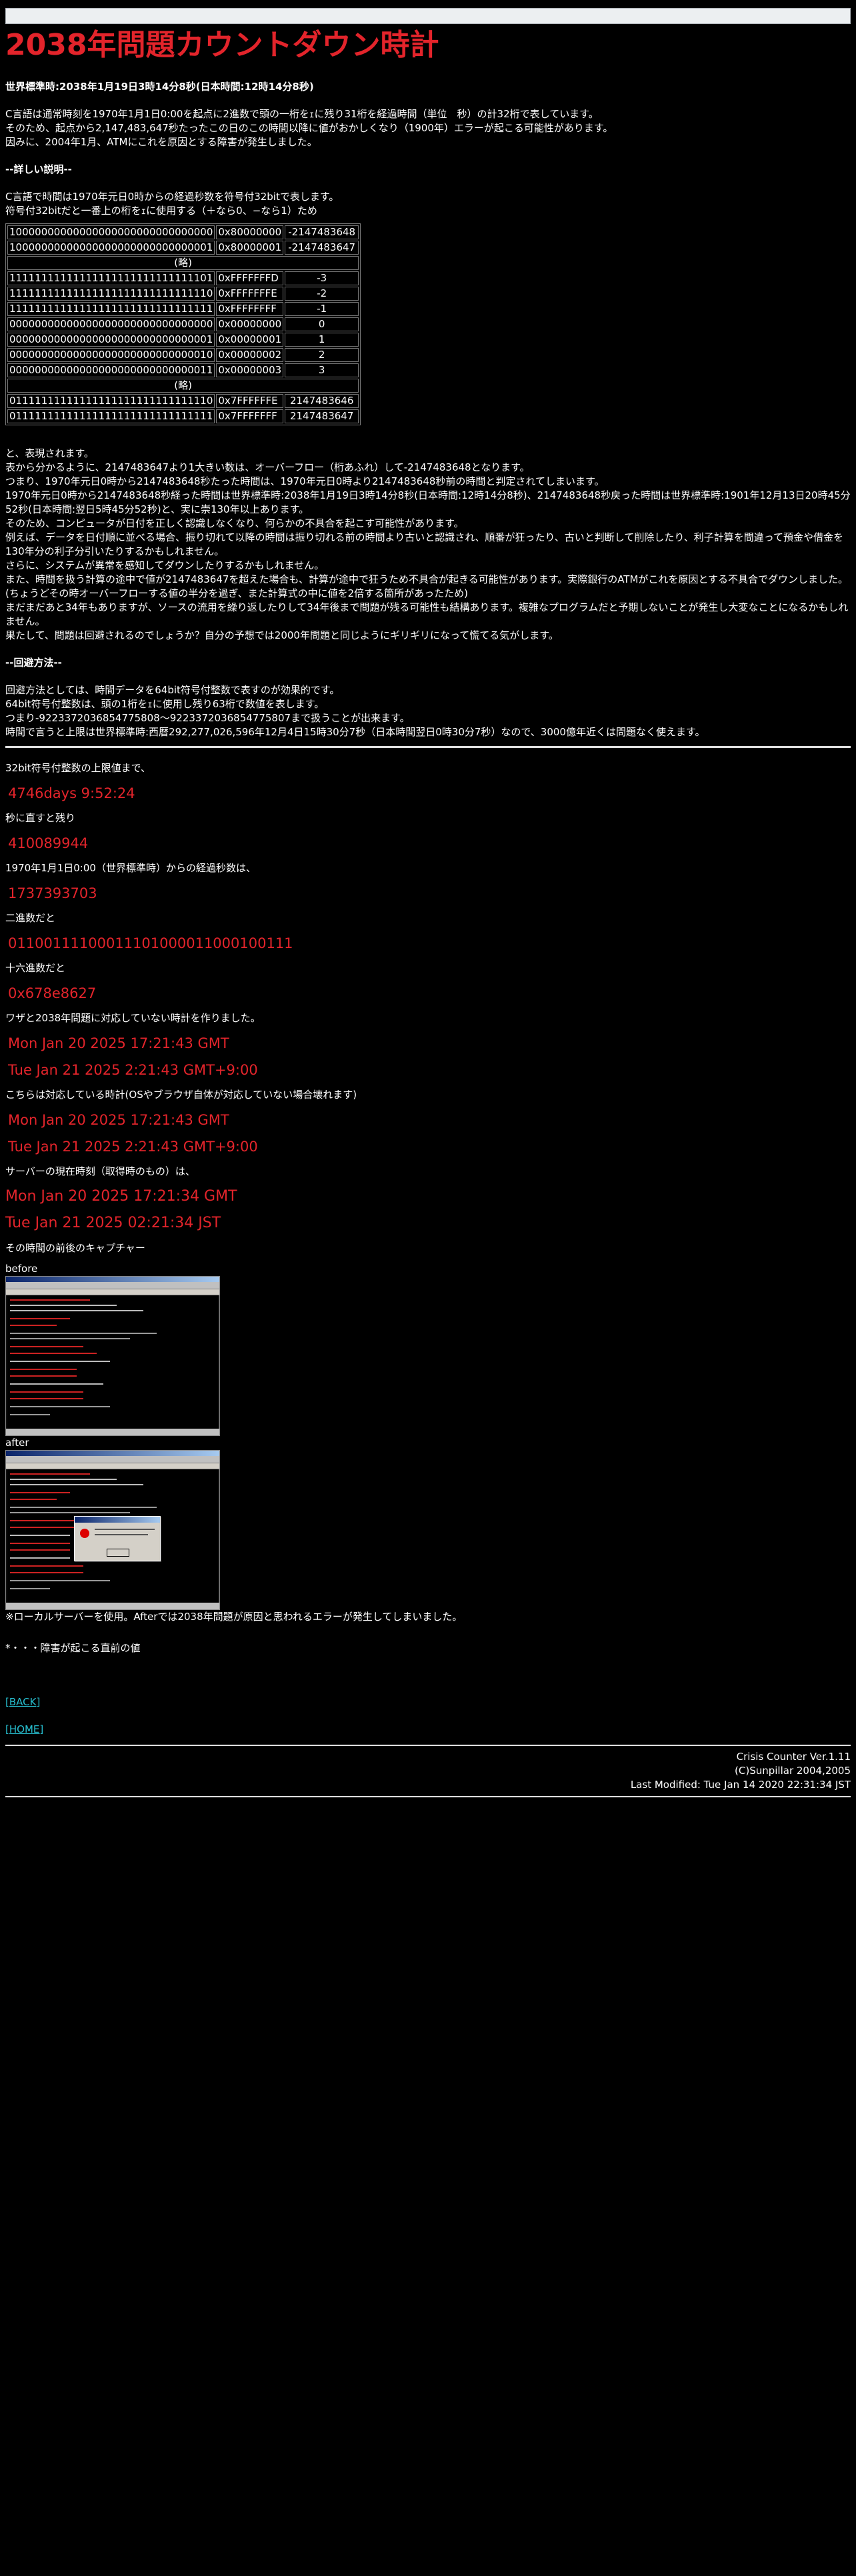 This screenshot has width=856, height=2576. What do you see at coordinates (22, 1702) in the screenshot?
I see `back-link: [BACK]` at bounding box center [22, 1702].